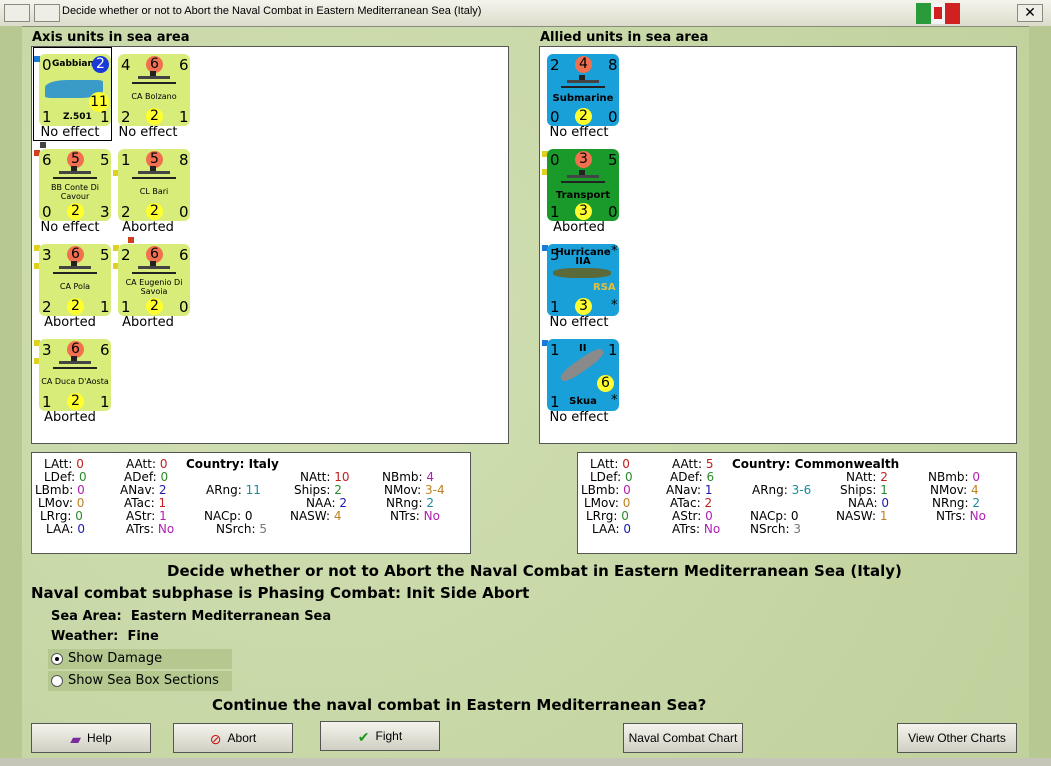 The height and width of the screenshot is (766, 1051). Describe the element at coordinates (224, 490) in the screenshot. I see `stat-label: ARng:` at that location.